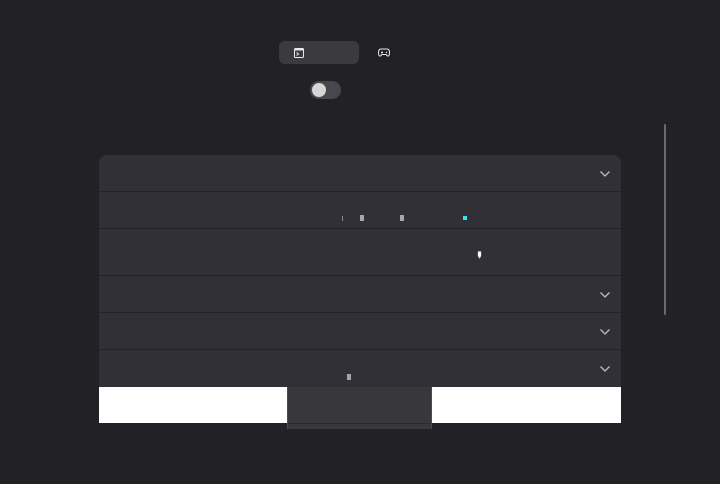 This screenshot has height=484, width=720. What do you see at coordinates (402, 218) in the screenshot?
I see `marker-c` at bounding box center [402, 218].